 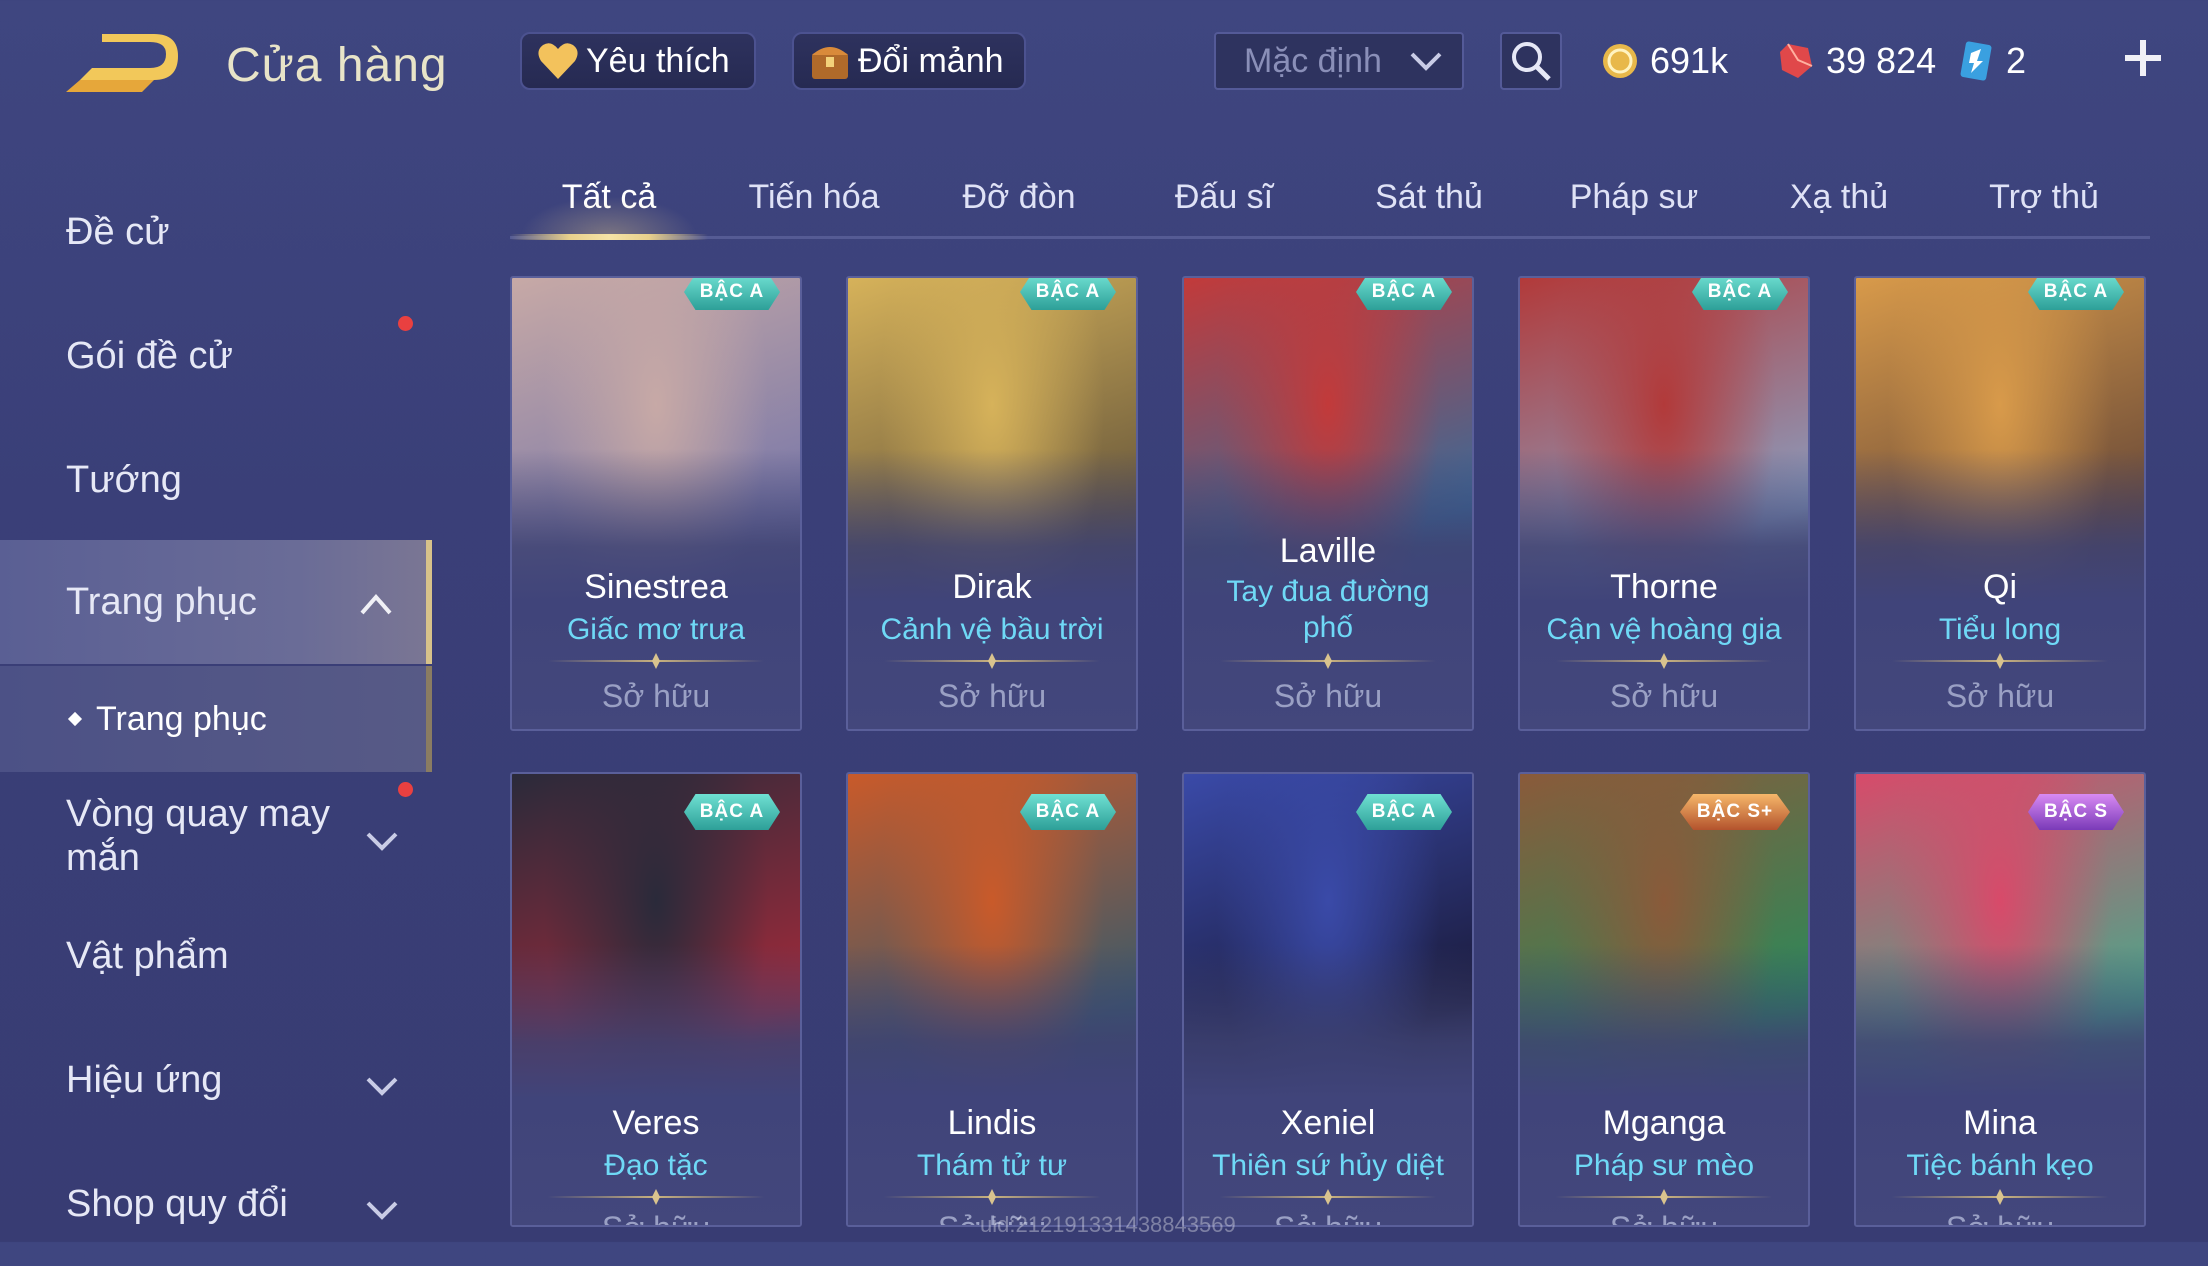 I want to click on sidebar-item-items: Vật phẩm, so click(x=216, y=956).